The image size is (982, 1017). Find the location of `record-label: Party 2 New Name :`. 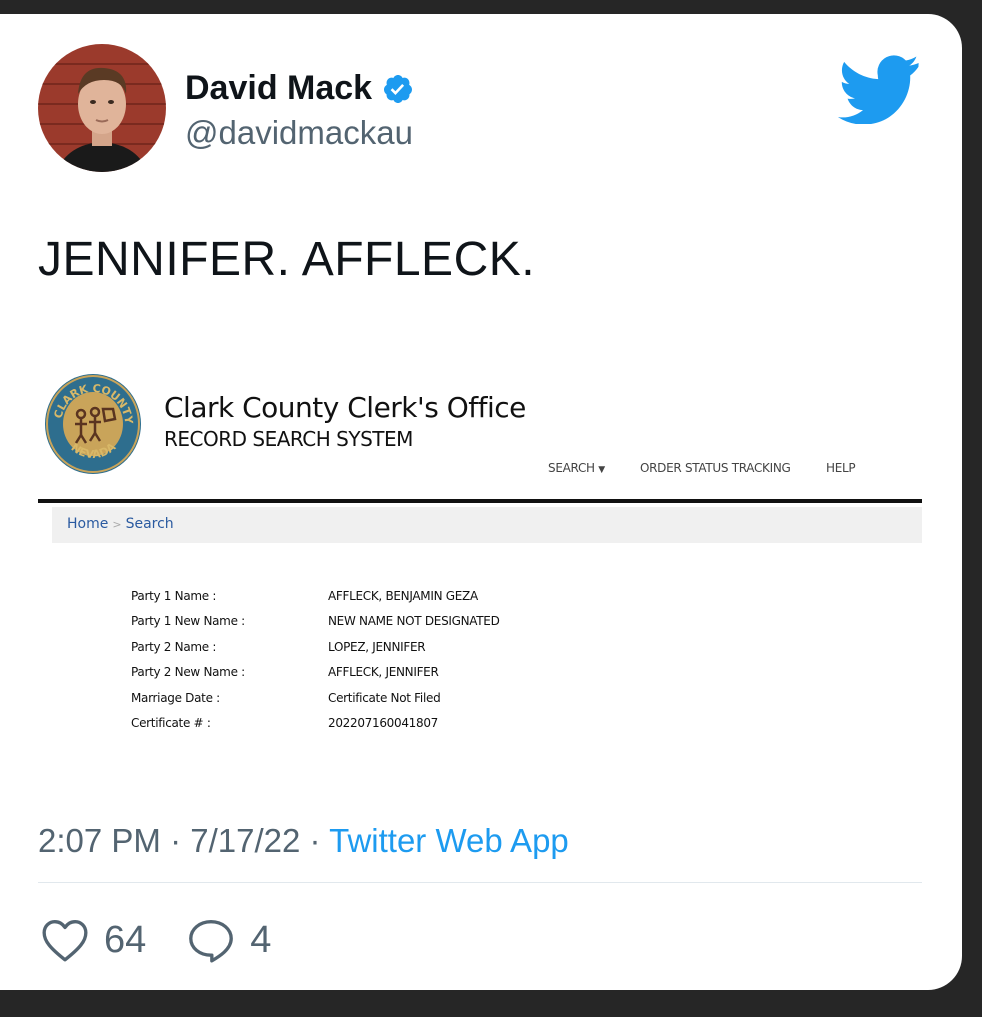

record-label: Party 2 New Name : is located at coordinates (188, 672).